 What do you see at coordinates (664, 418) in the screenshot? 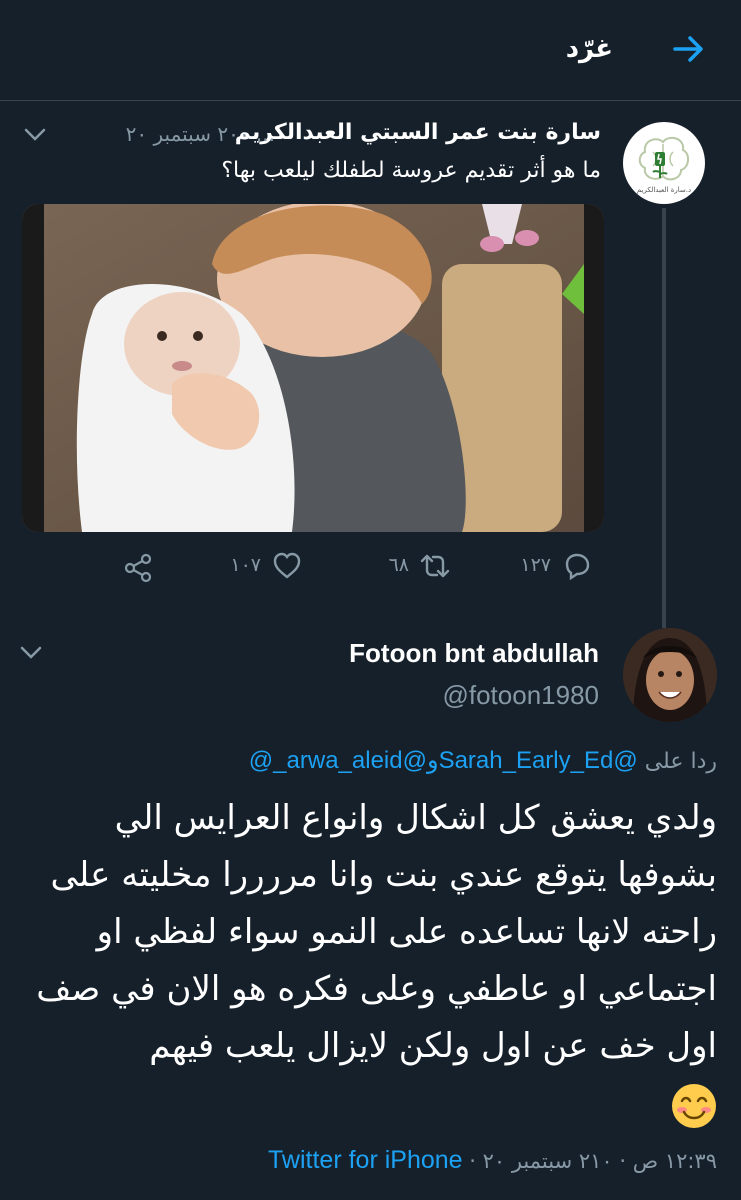
I see `thread-connector` at bounding box center [664, 418].